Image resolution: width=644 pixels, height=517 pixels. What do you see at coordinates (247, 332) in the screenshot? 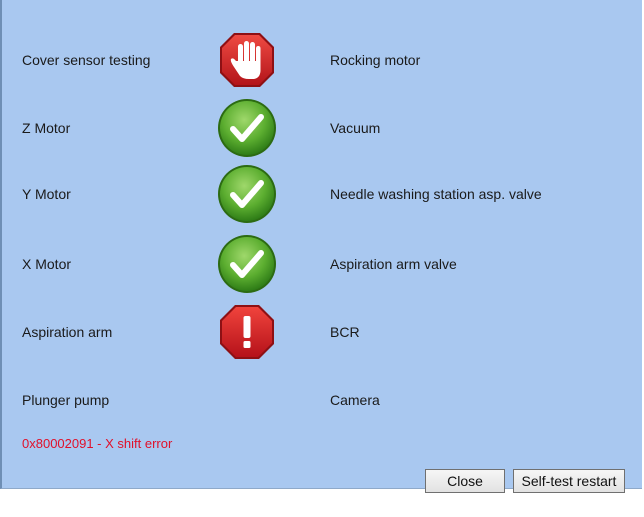
I see `error-octagon-icon` at bounding box center [247, 332].